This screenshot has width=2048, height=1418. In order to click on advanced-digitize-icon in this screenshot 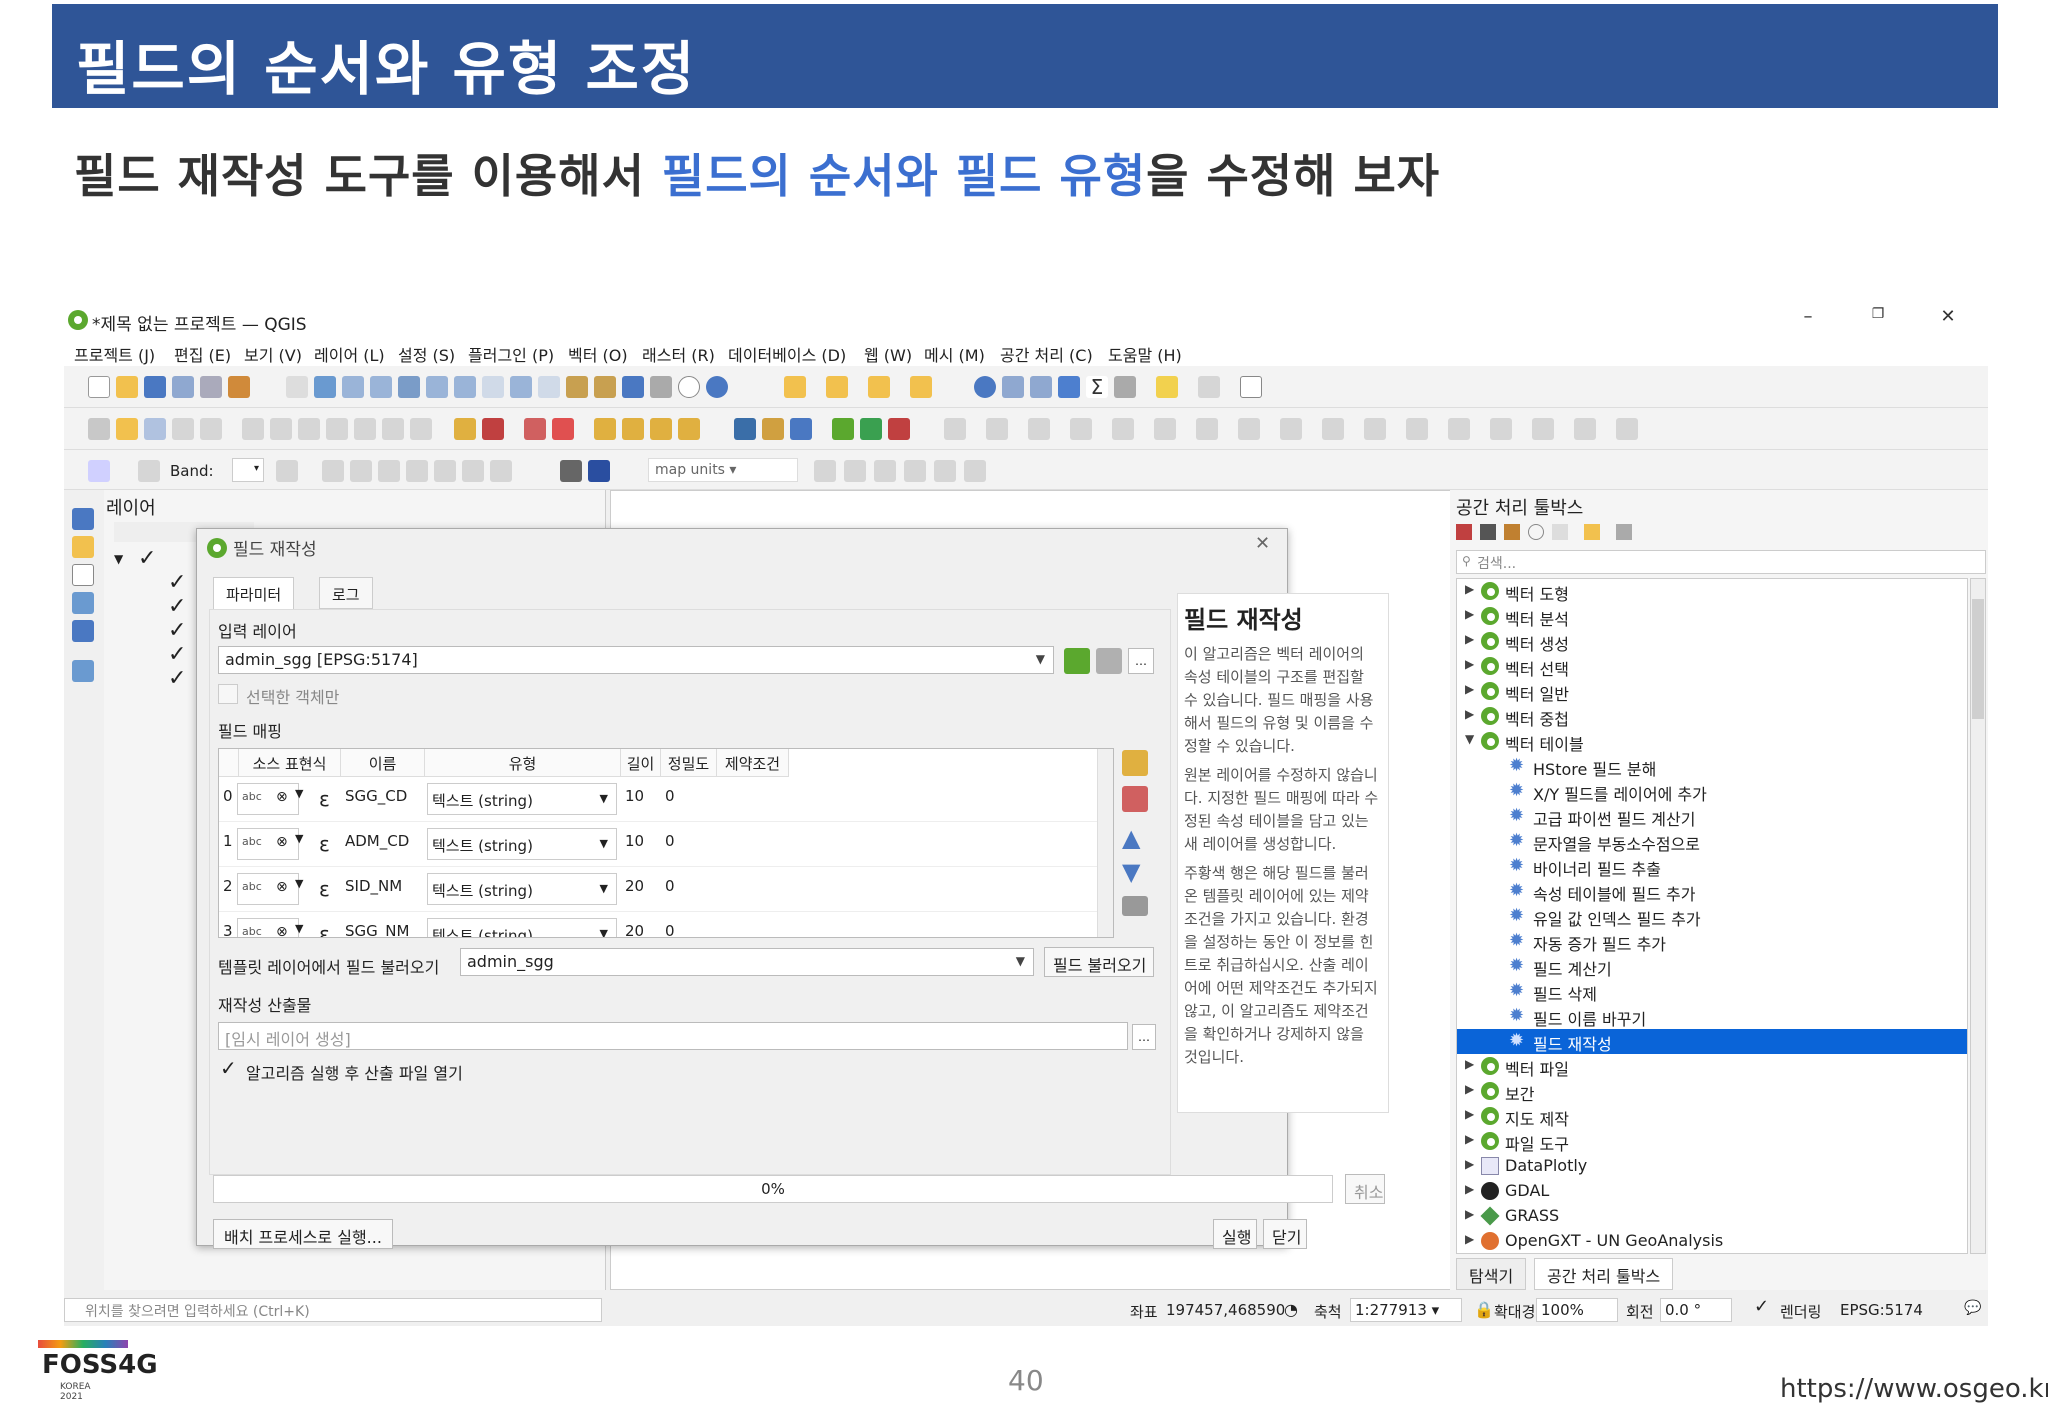, I will do `click(955, 429)`.